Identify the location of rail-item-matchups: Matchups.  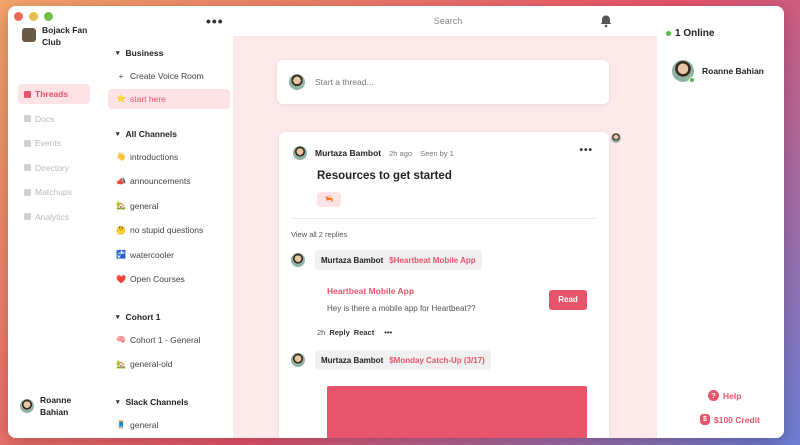
(54, 192).